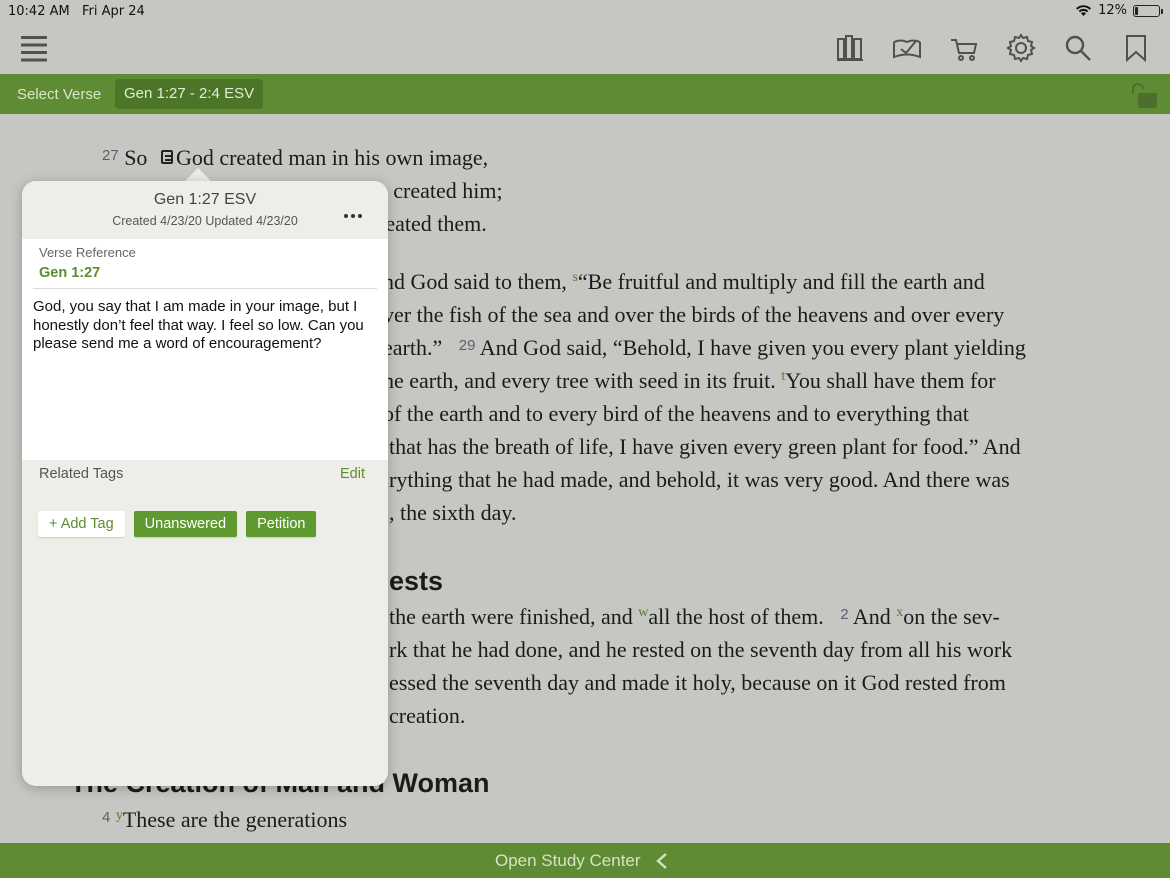  Describe the element at coordinates (585, 94) in the screenshot. I see `verse-context-bar: Select Verse Gen 1:27 - 2:4 ESV` at that location.